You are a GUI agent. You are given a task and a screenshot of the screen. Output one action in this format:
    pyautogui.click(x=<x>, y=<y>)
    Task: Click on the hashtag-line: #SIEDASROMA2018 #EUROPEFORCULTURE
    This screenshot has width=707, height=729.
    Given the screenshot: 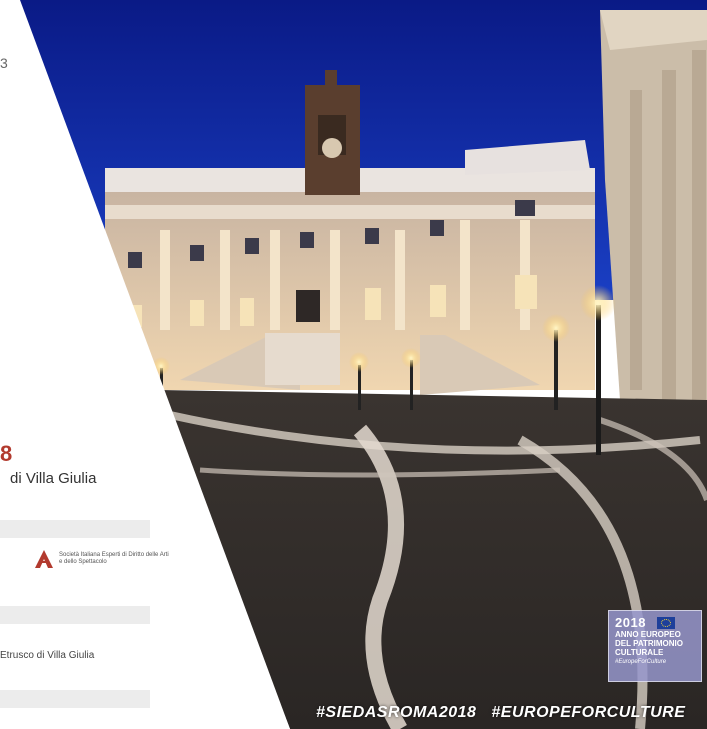 What is the action you would take?
    pyautogui.click(x=500, y=713)
    